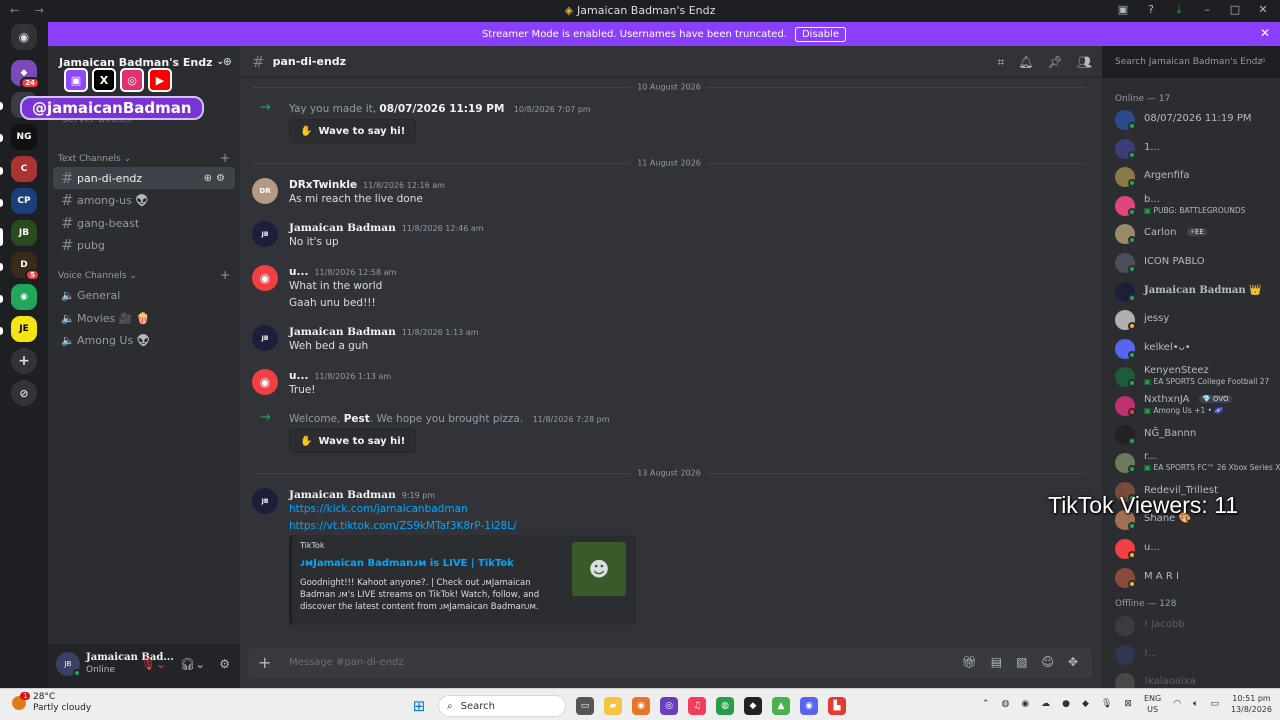 This screenshot has width=1280, height=720. Describe the element at coordinates (1066, 704) in the screenshot. I see `tray-app-icon: ●` at that location.